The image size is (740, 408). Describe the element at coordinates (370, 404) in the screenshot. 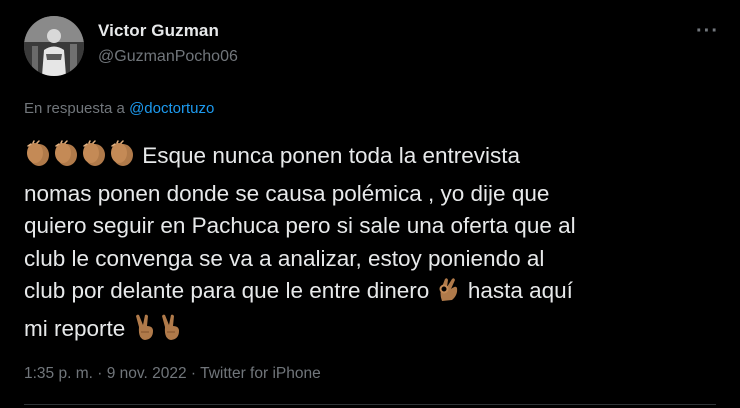

I see `divider` at that location.